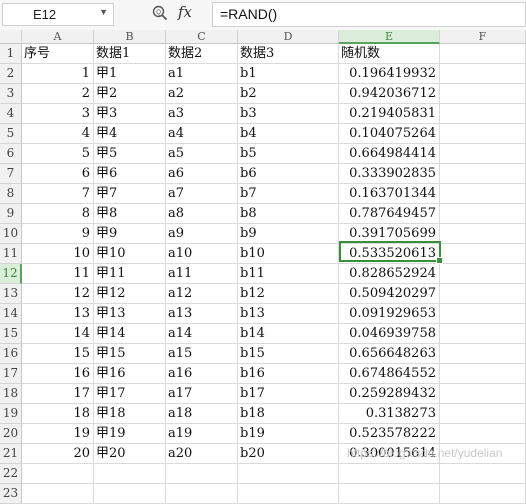 Image resolution: width=526 pixels, height=504 pixels. I want to click on column-header-c: C, so click(202, 37).